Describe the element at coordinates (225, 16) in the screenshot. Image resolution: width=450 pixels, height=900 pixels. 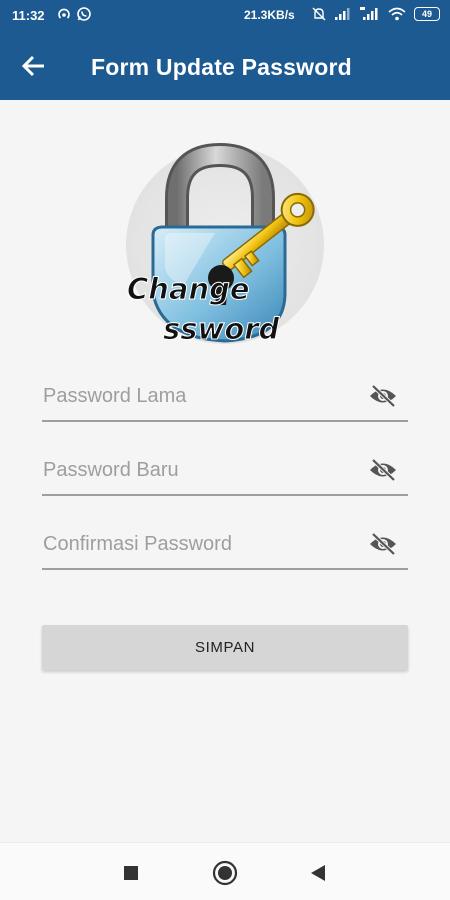
I see `status-bar: 11:32 21.3KB/s 49` at that location.